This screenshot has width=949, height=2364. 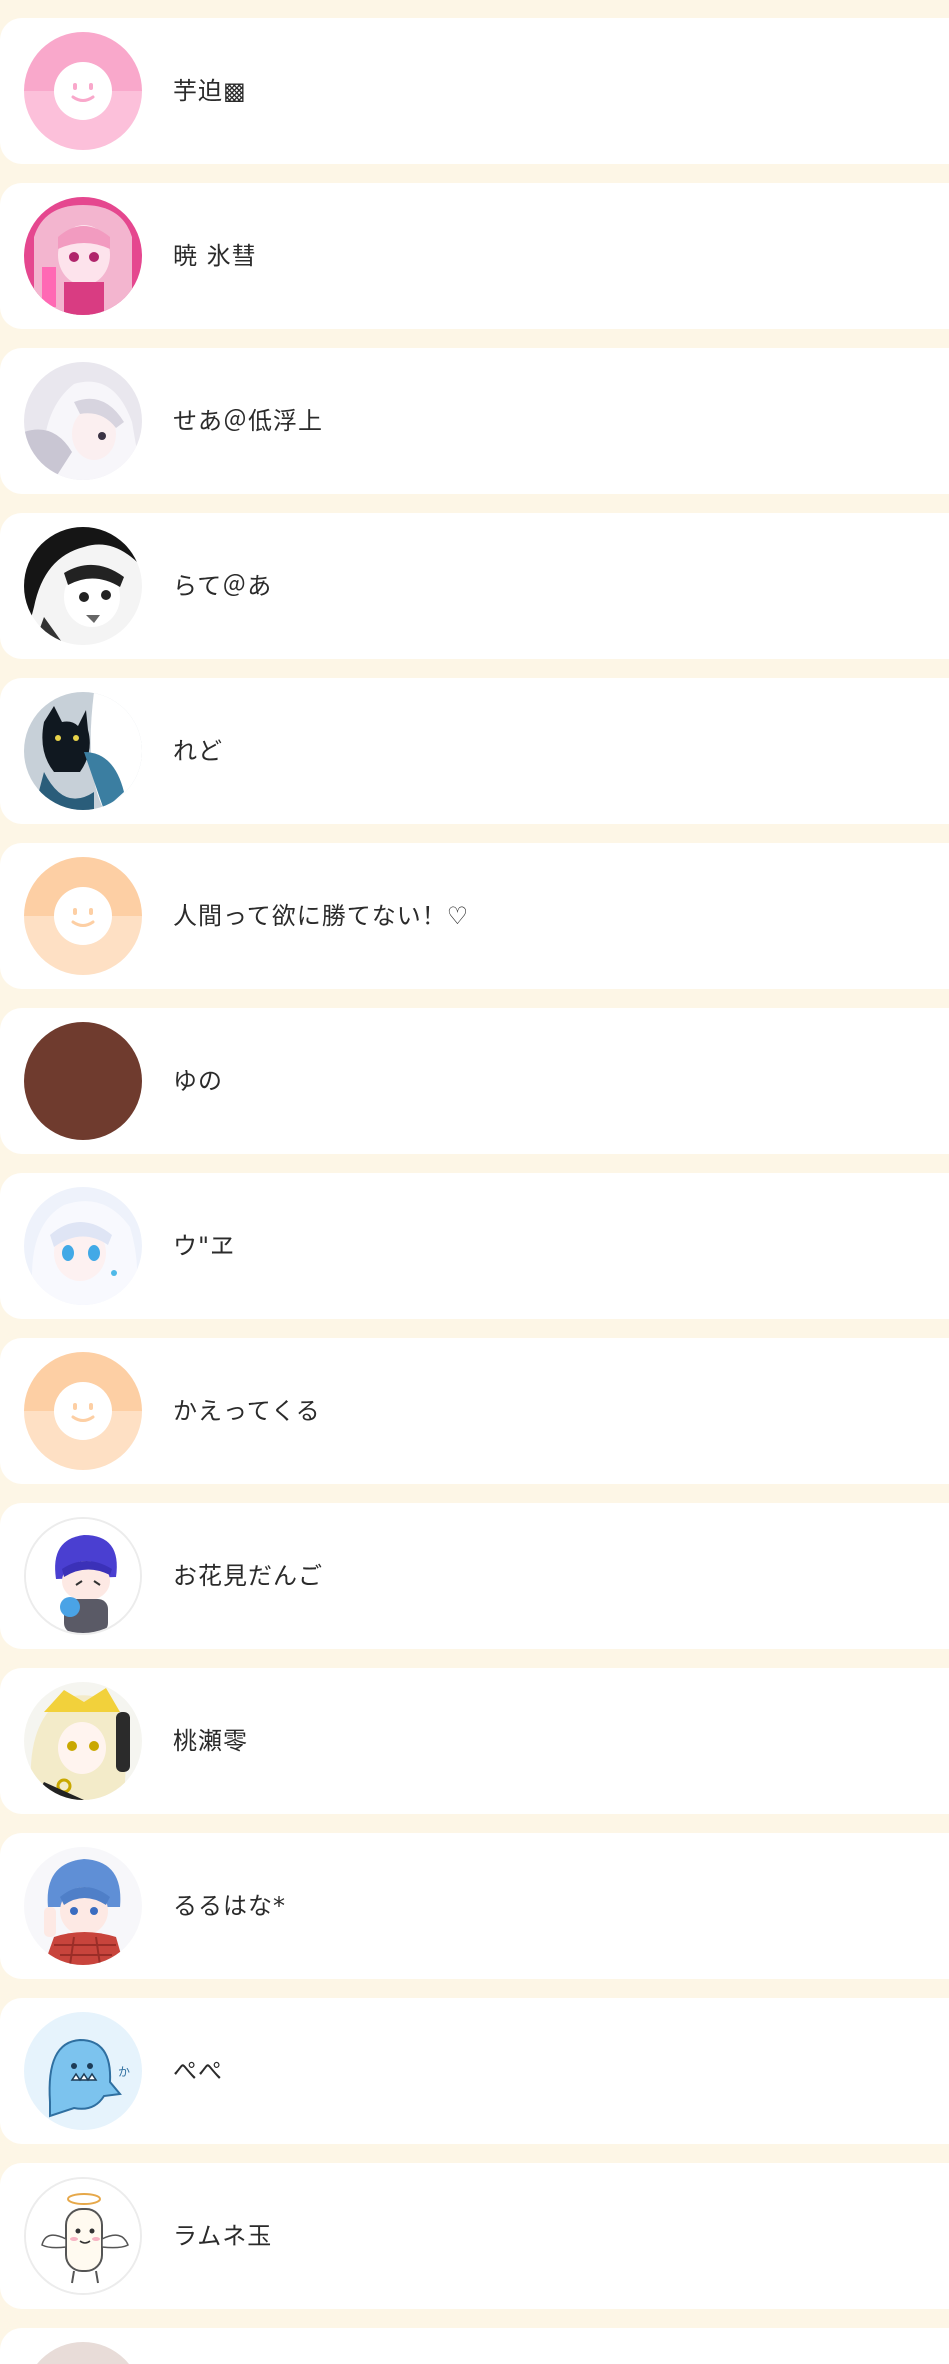 What do you see at coordinates (474, 2346) in the screenshot?
I see `user-row` at bounding box center [474, 2346].